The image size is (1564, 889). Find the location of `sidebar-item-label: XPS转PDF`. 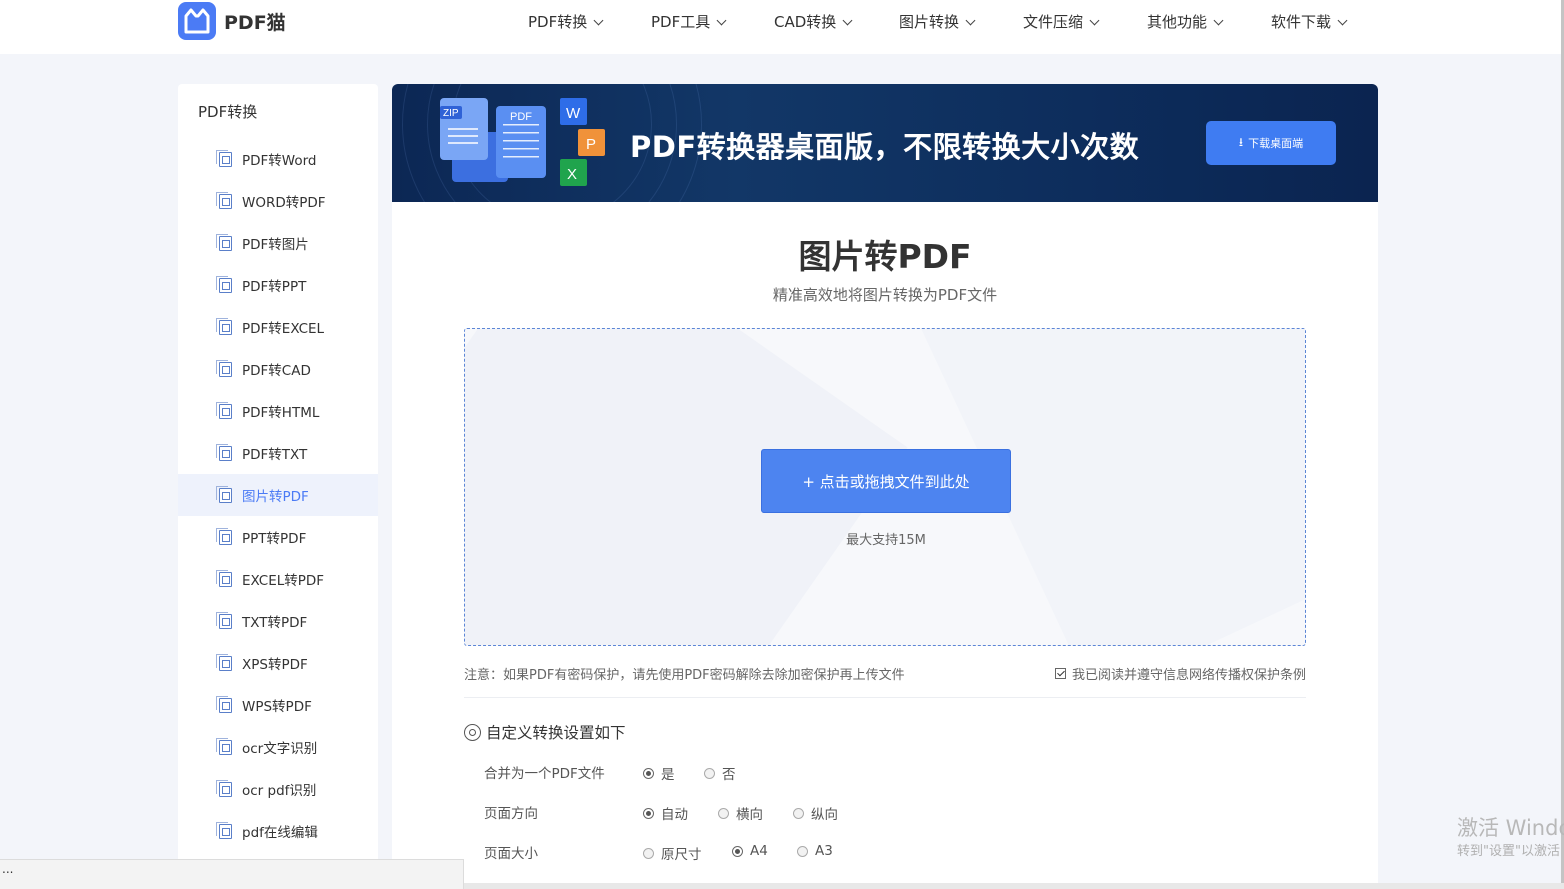

sidebar-item-label: XPS转PDF is located at coordinates (275, 665).